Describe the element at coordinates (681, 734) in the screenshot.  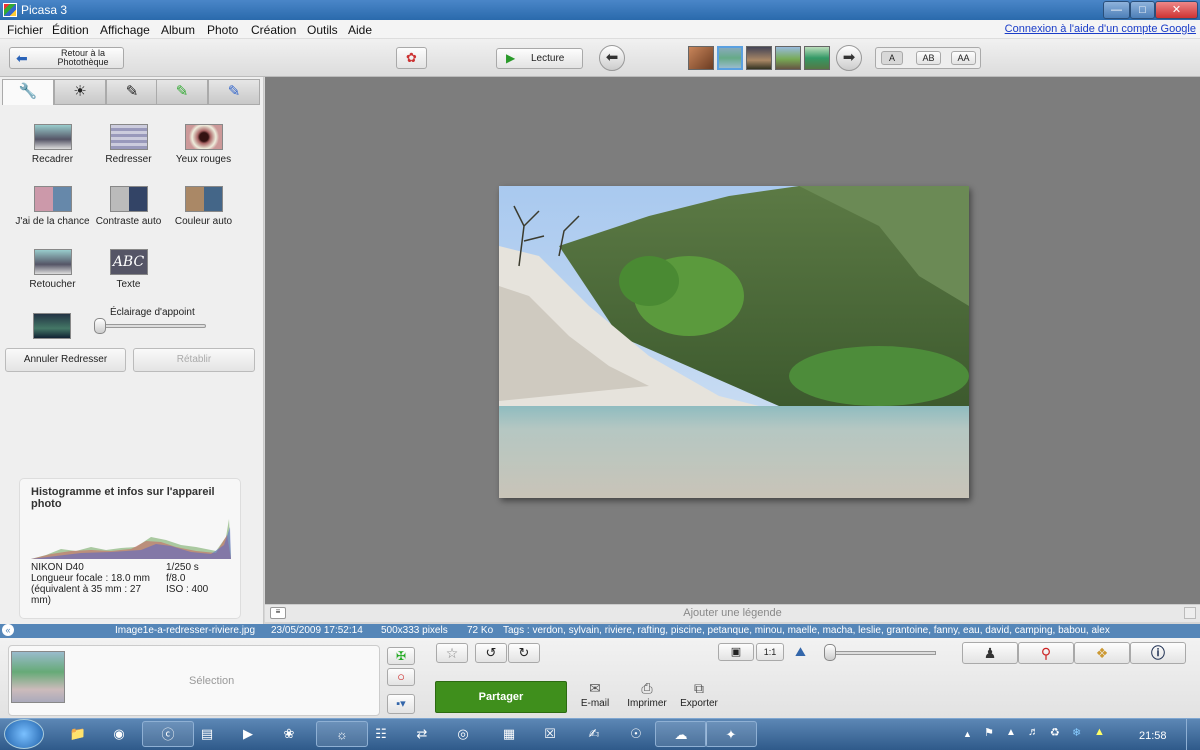
I see `messenger-icon: ☁` at that location.